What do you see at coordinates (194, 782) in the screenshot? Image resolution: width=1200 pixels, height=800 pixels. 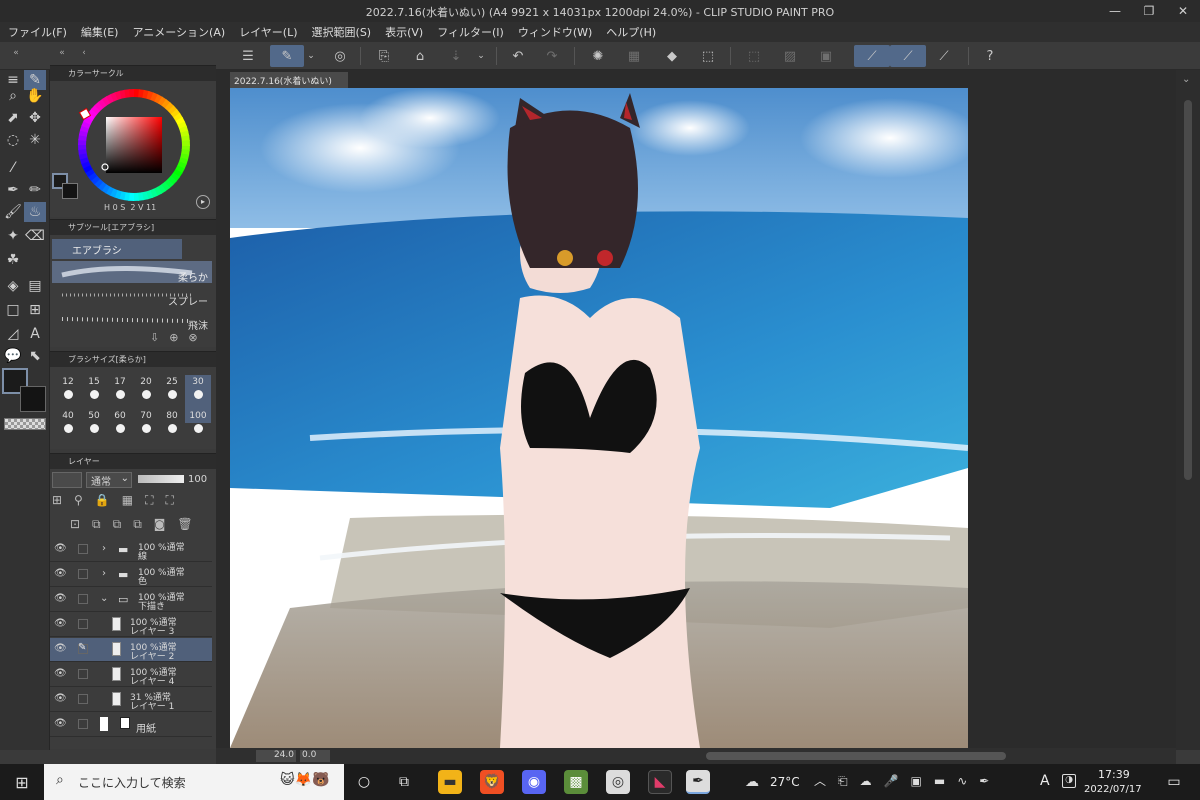 I see `taskbar-search: ⌕ ここに入力して検索 😺🦊🐻` at bounding box center [194, 782].